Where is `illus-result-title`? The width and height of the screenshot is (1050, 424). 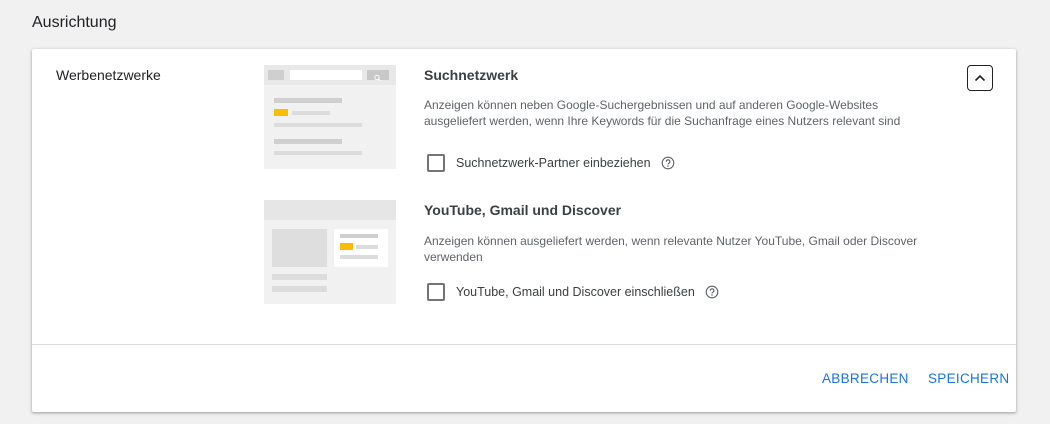
illus-result-title is located at coordinates (308, 100).